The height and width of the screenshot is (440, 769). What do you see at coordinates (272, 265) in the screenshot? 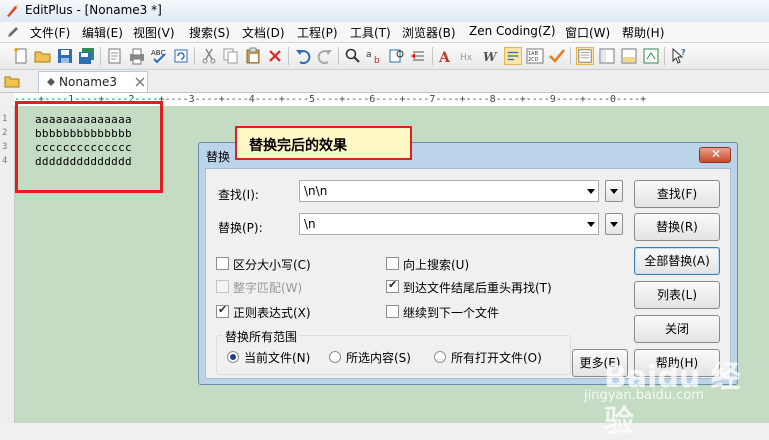
I see `match-case-label: 区分大小写(C)` at bounding box center [272, 265].